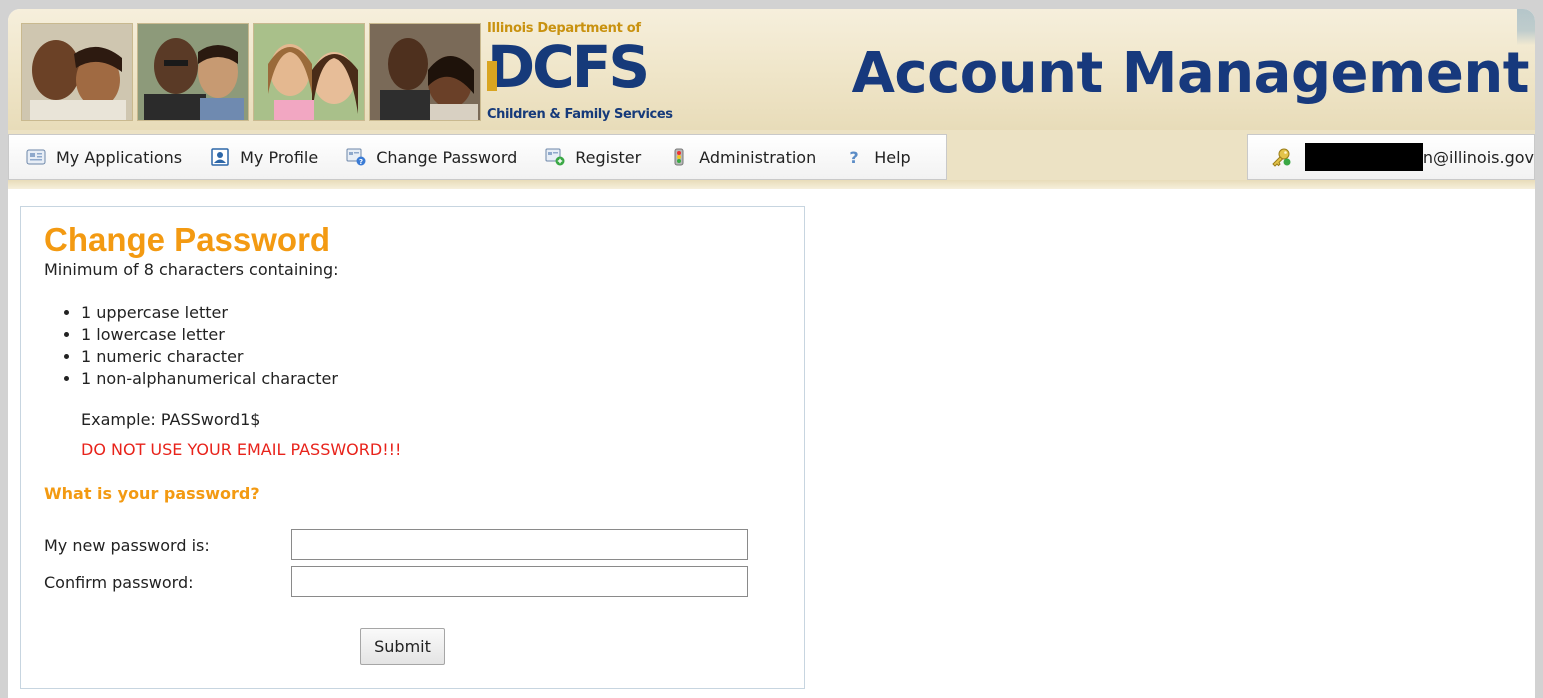 The image size is (1543, 698). What do you see at coordinates (220, 157) in the screenshot?
I see `profile-icon` at bounding box center [220, 157].